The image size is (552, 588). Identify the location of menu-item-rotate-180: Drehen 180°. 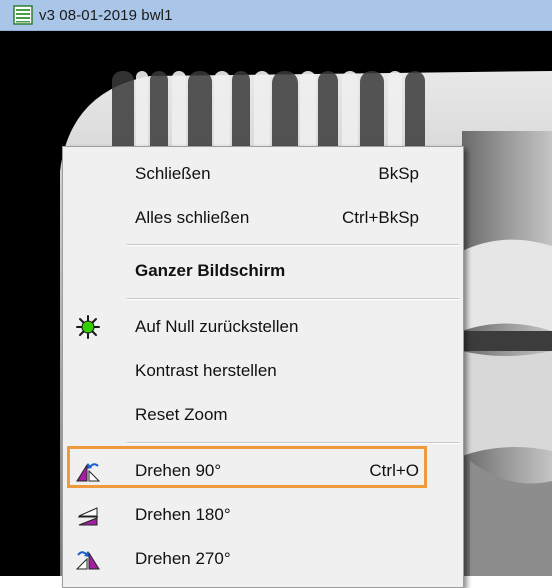
(263, 515).